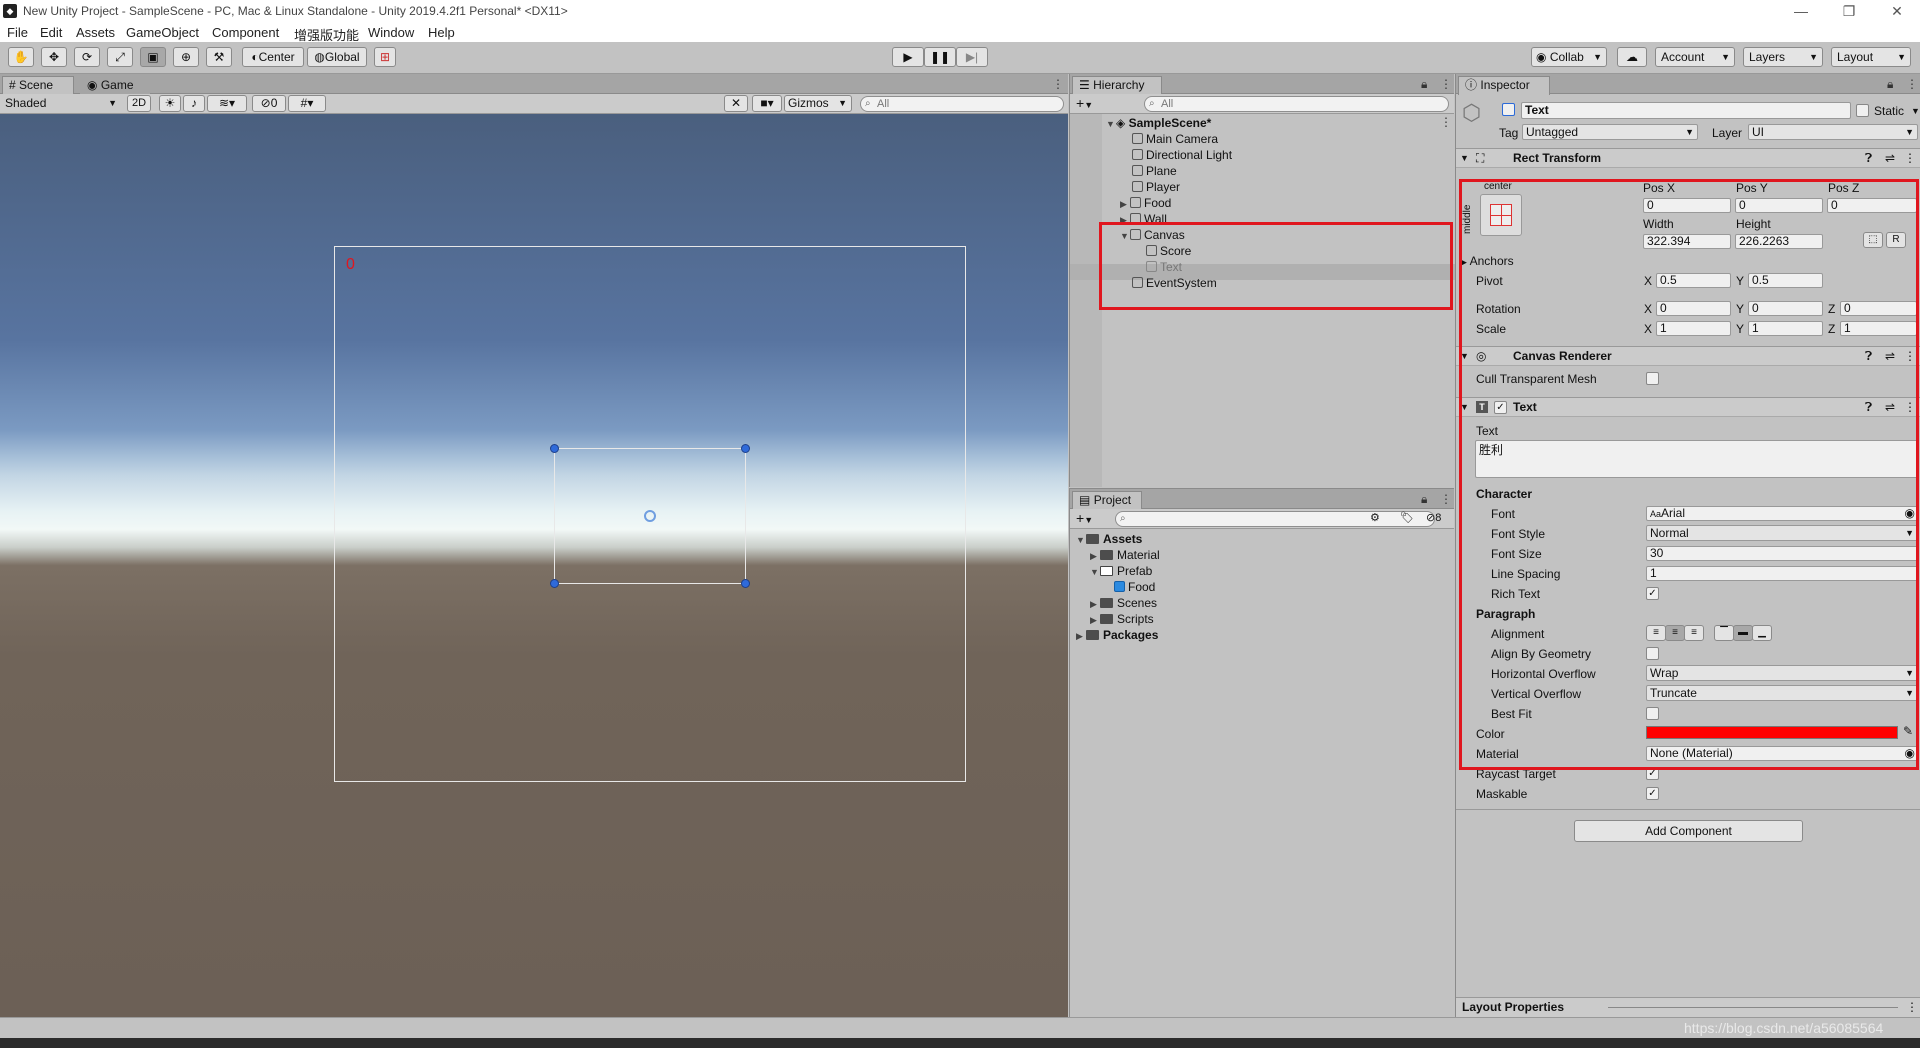 Image resolution: width=1920 pixels, height=1048 pixels. I want to click on height-field: 226.2263, so click(1779, 241).